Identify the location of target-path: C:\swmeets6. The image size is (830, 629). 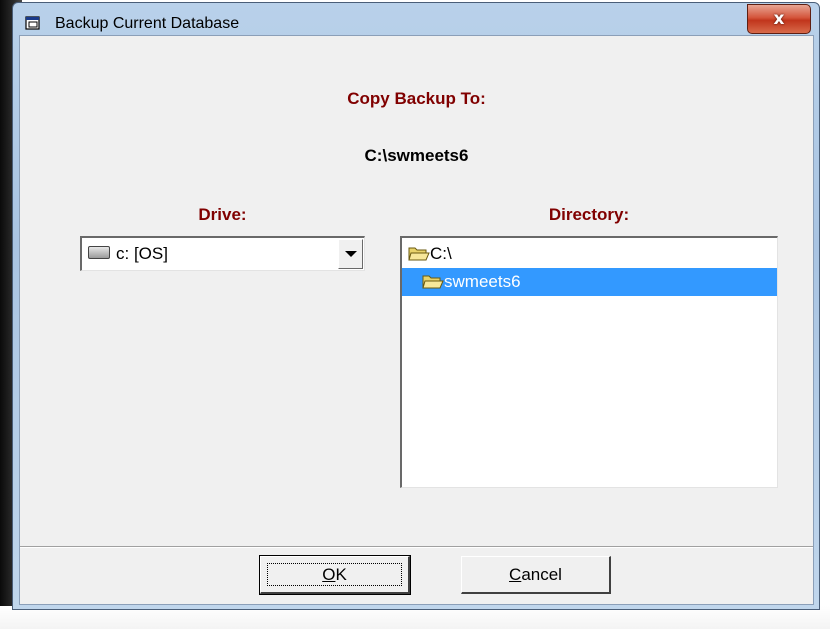
(416, 155).